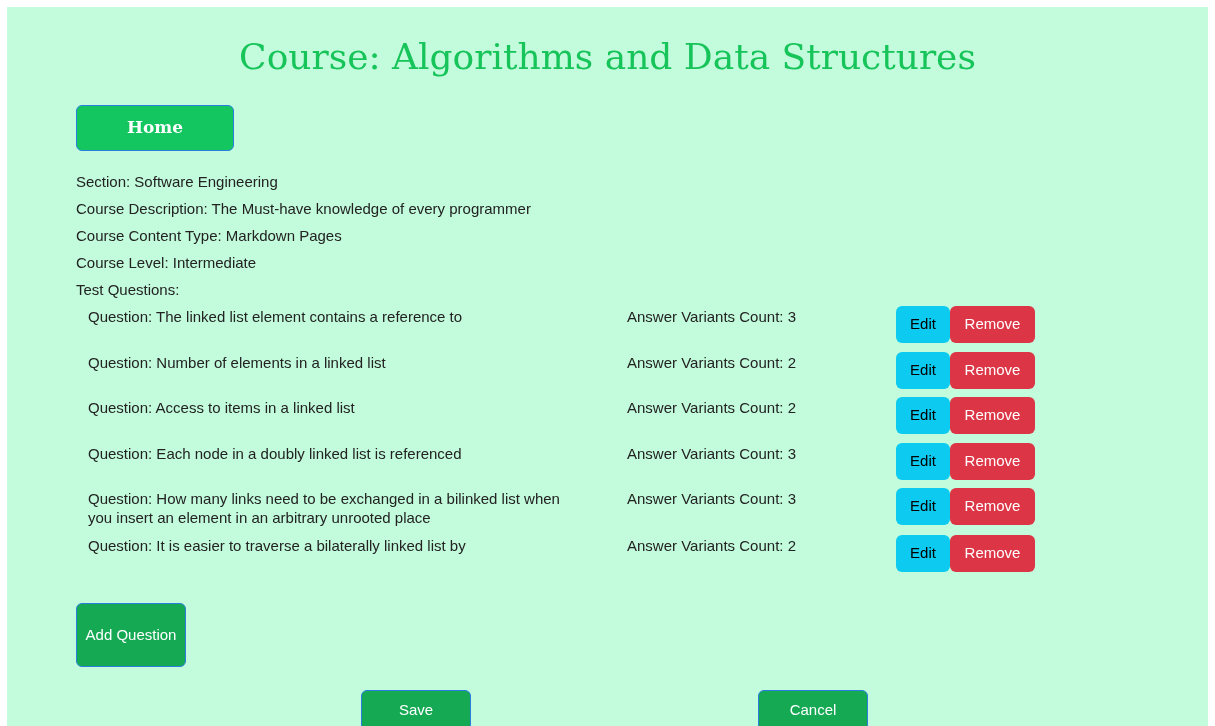 Image resolution: width=1215 pixels, height=726 pixels. What do you see at coordinates (131, 634) in the screenshot?
I see `add-question-button: Add Question` at bounding box center [131, 634].